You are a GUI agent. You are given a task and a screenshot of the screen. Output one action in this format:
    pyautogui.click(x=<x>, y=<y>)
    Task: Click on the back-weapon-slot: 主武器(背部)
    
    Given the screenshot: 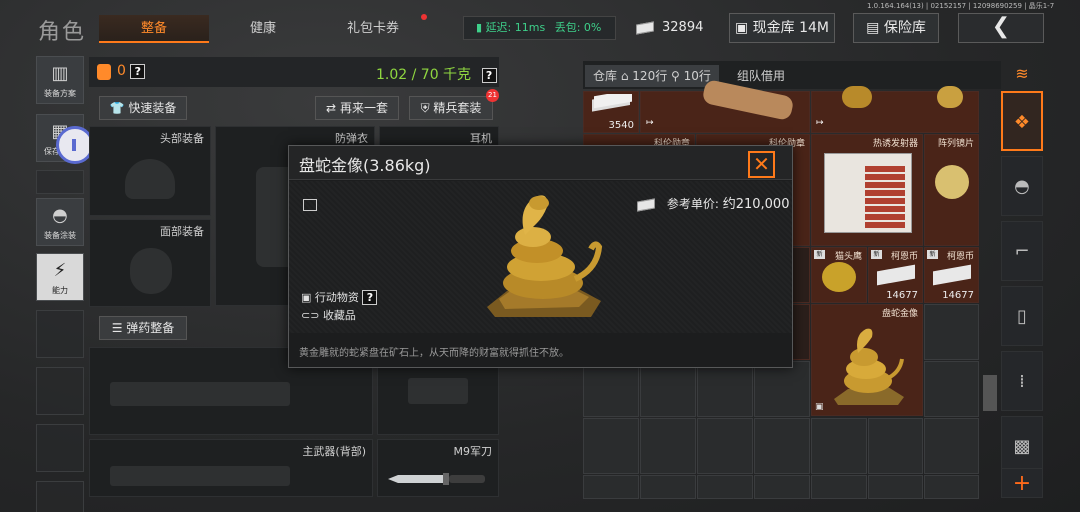 What is the action you would take?
    pyautogui.click(x=231, y=468)
    